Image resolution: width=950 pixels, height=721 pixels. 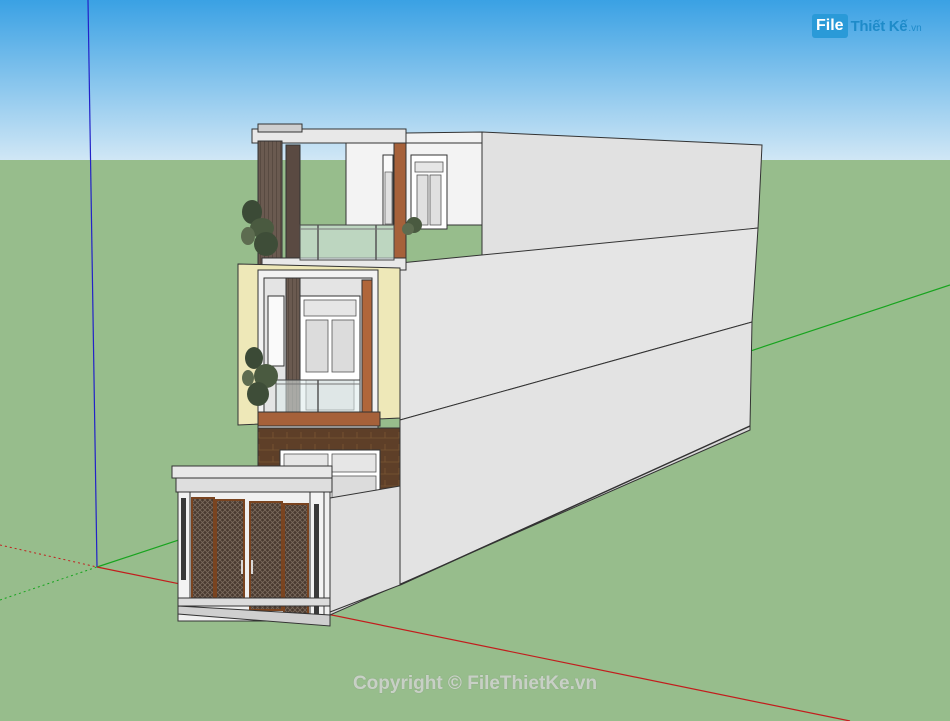 What do you see at coordinates (367, 350) in the screenshot?
I see `middle-orange-frame` at bounding box center [367, 350].